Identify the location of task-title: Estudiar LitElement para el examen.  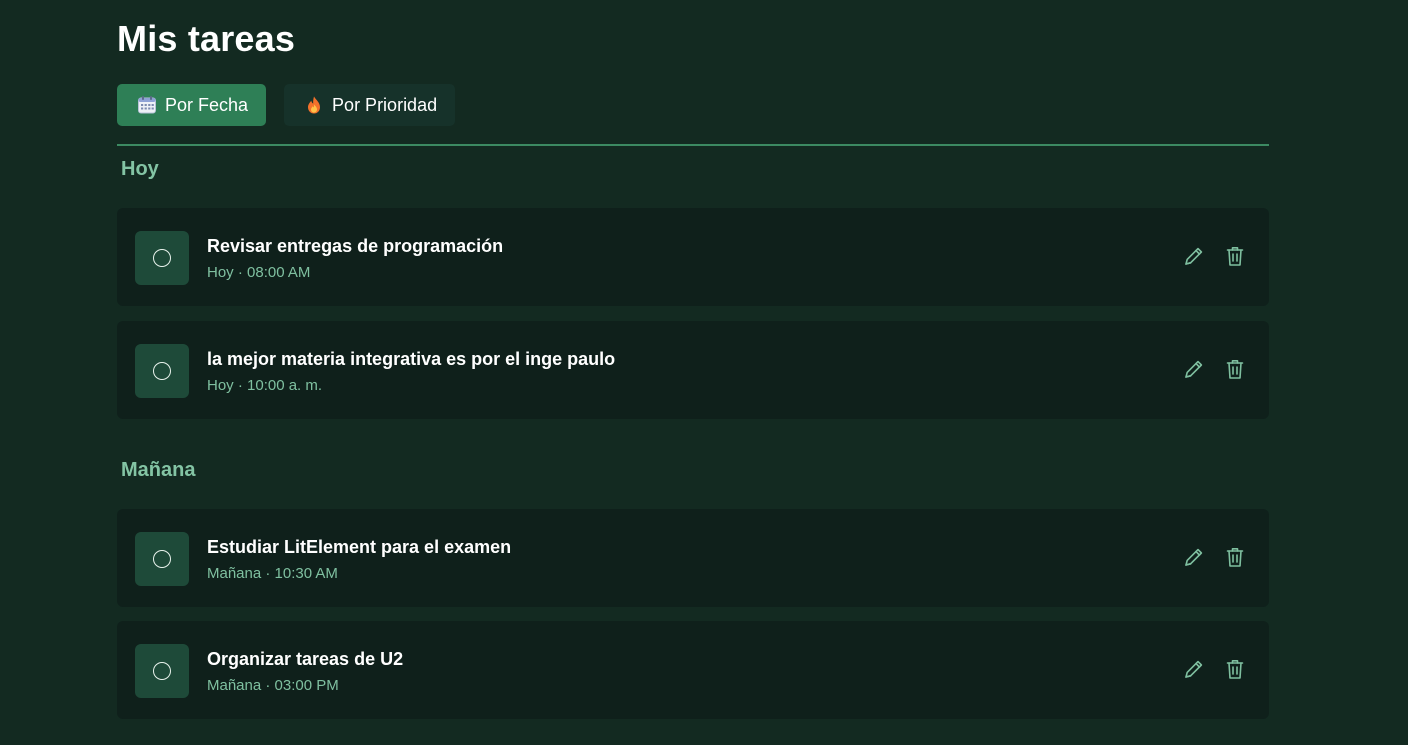
(359, 547).